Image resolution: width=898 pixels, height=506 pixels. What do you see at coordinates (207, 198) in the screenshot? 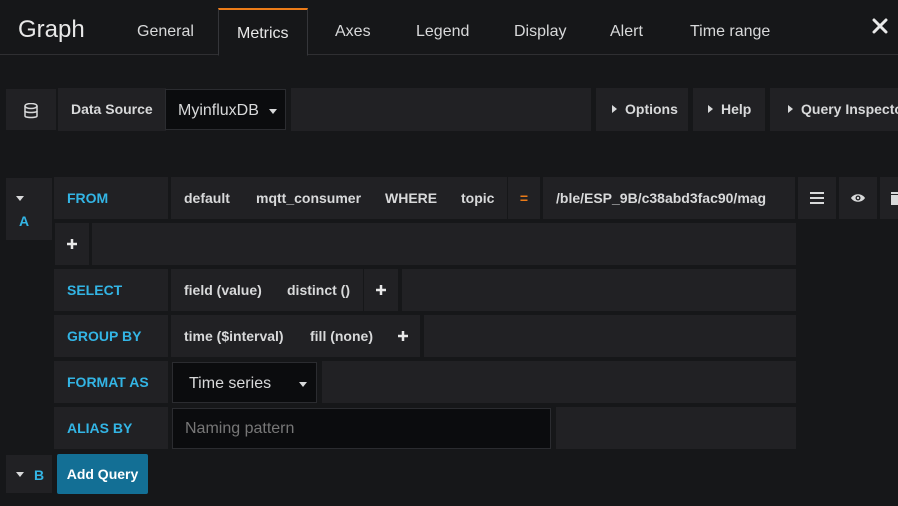
I see `retention-policy-segment: default` at bounding box center [207, 198].